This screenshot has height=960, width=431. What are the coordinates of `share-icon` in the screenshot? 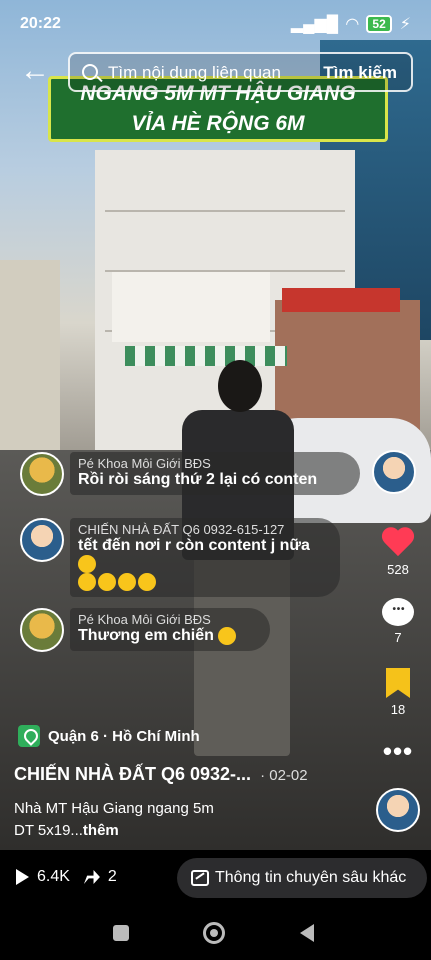 It's located at (91, 877).